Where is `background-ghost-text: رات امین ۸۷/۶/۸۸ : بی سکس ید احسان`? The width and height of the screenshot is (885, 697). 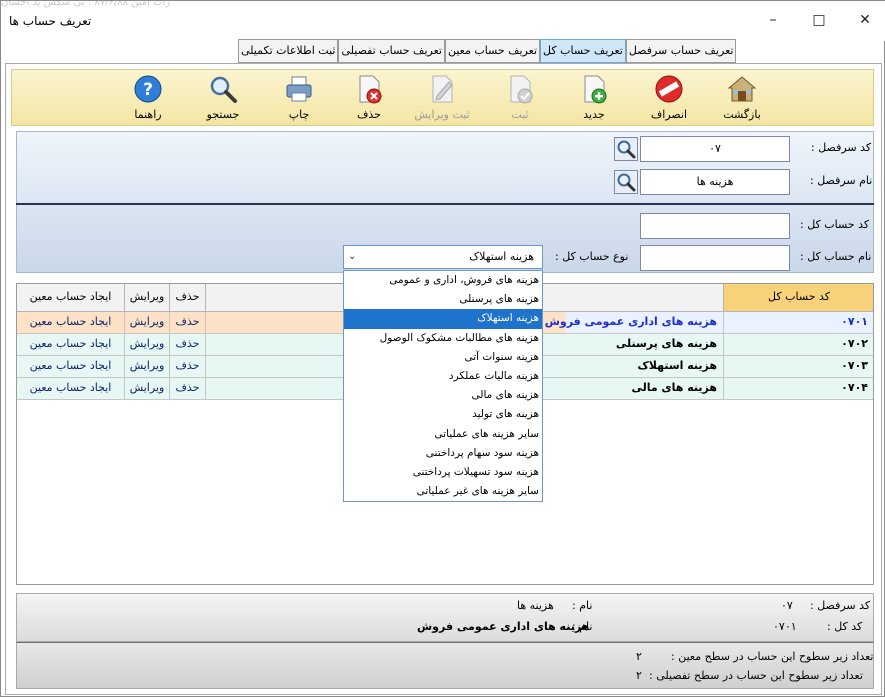 background-ghost-text: رات امین ۸۷/۶/۸۸ : بی سکس ید احسان is located at coordinates (86, 4).